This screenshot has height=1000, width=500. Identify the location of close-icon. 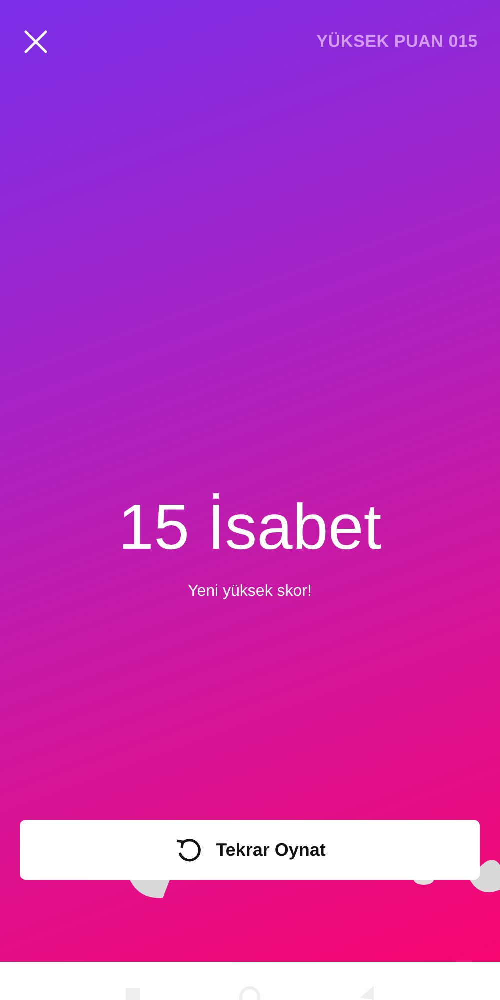
(36, 42).